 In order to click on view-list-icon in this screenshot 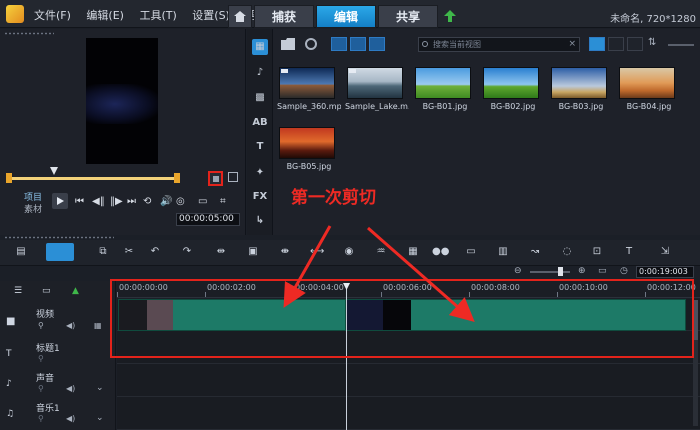, I will do `click(616, 44)`.